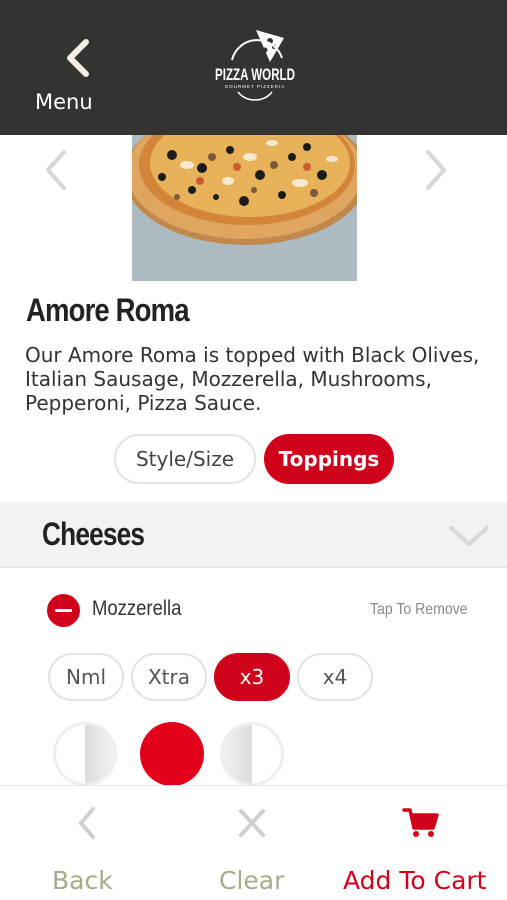 Image resolution: width=507 pixels, height=900 pixels. Describe the element at coordinates (64, 102) in the screenshot. I see `menu-label: Menu` at that location.